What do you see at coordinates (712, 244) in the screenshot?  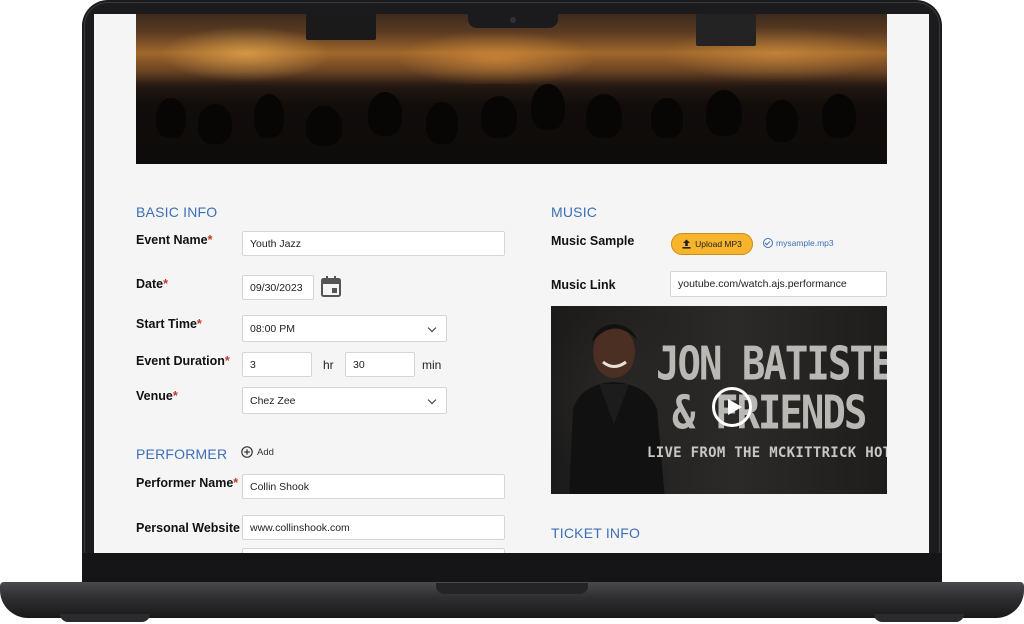 I see `upload-mp3-button: Upload MP3` at bounding box center [712, 244].